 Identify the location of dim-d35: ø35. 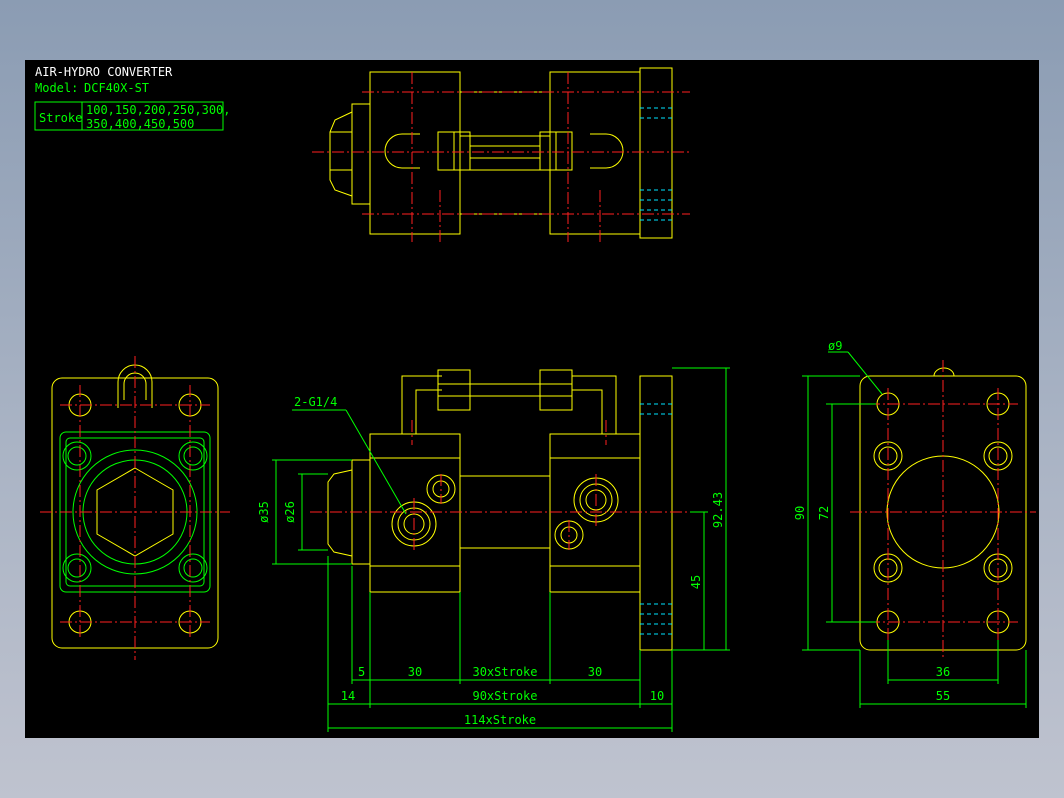
(264, 512).